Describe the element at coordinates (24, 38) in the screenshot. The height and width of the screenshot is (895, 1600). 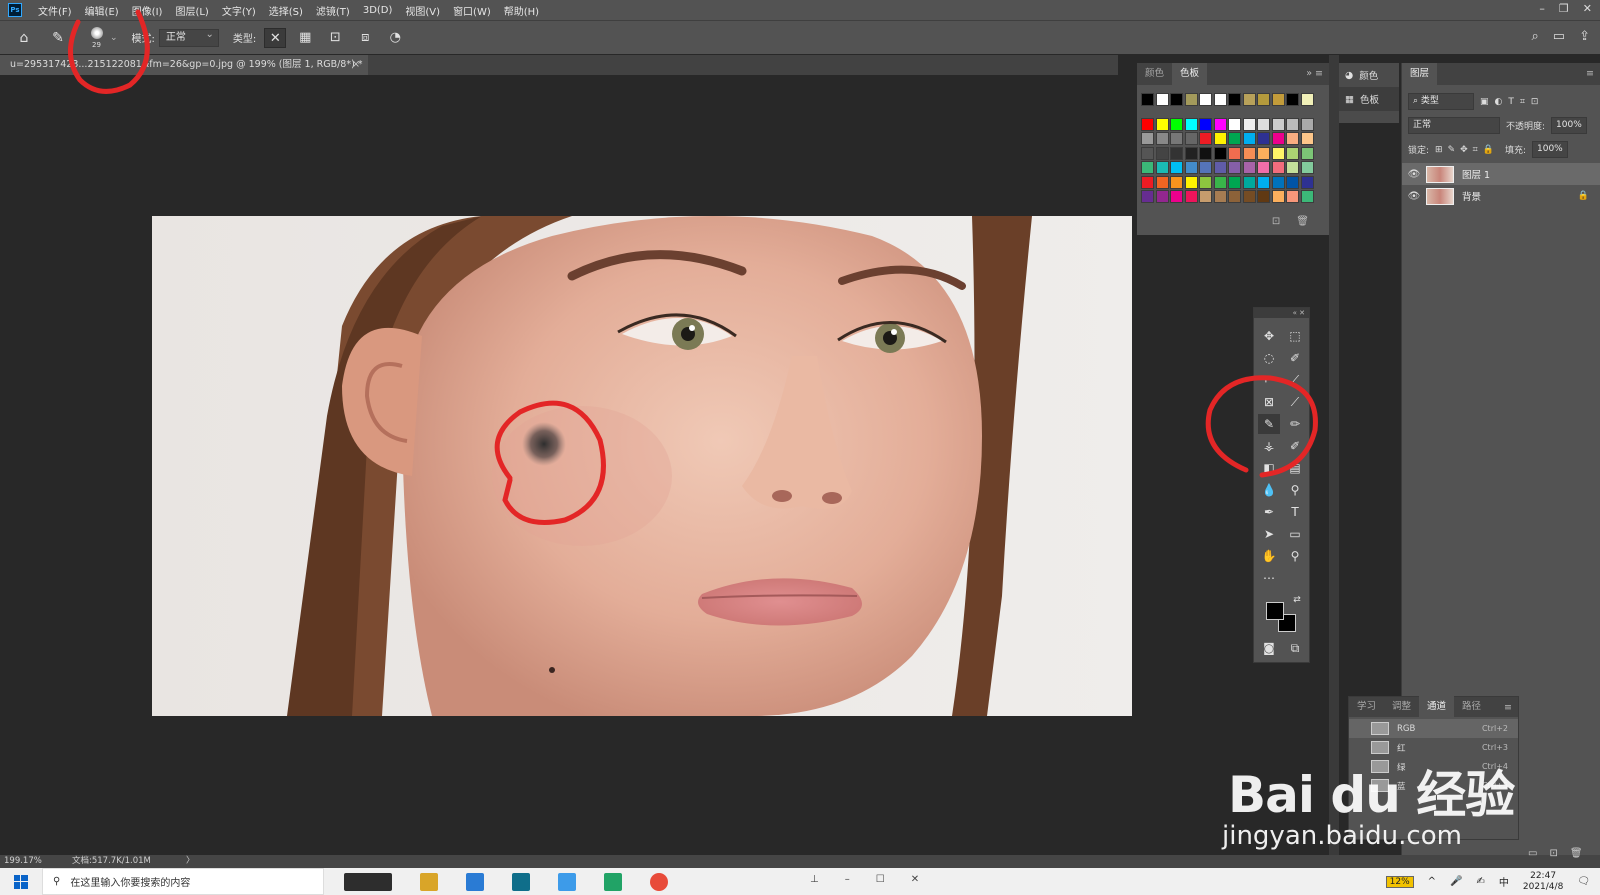
I see `home-icon: ⌂` at that location.